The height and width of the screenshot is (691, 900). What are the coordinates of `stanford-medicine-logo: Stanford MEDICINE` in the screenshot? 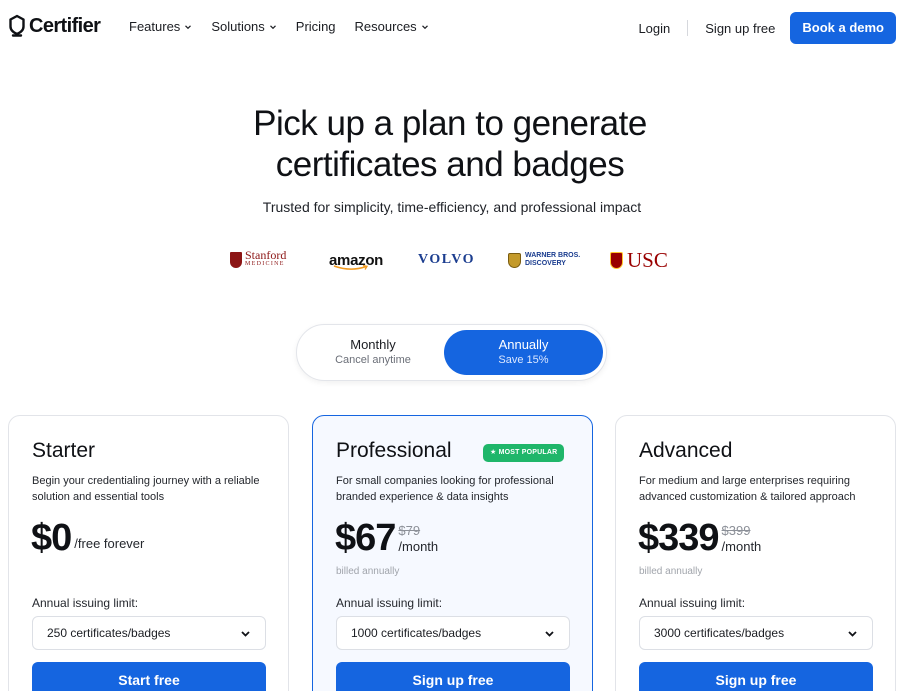 It's located at (258, 260).